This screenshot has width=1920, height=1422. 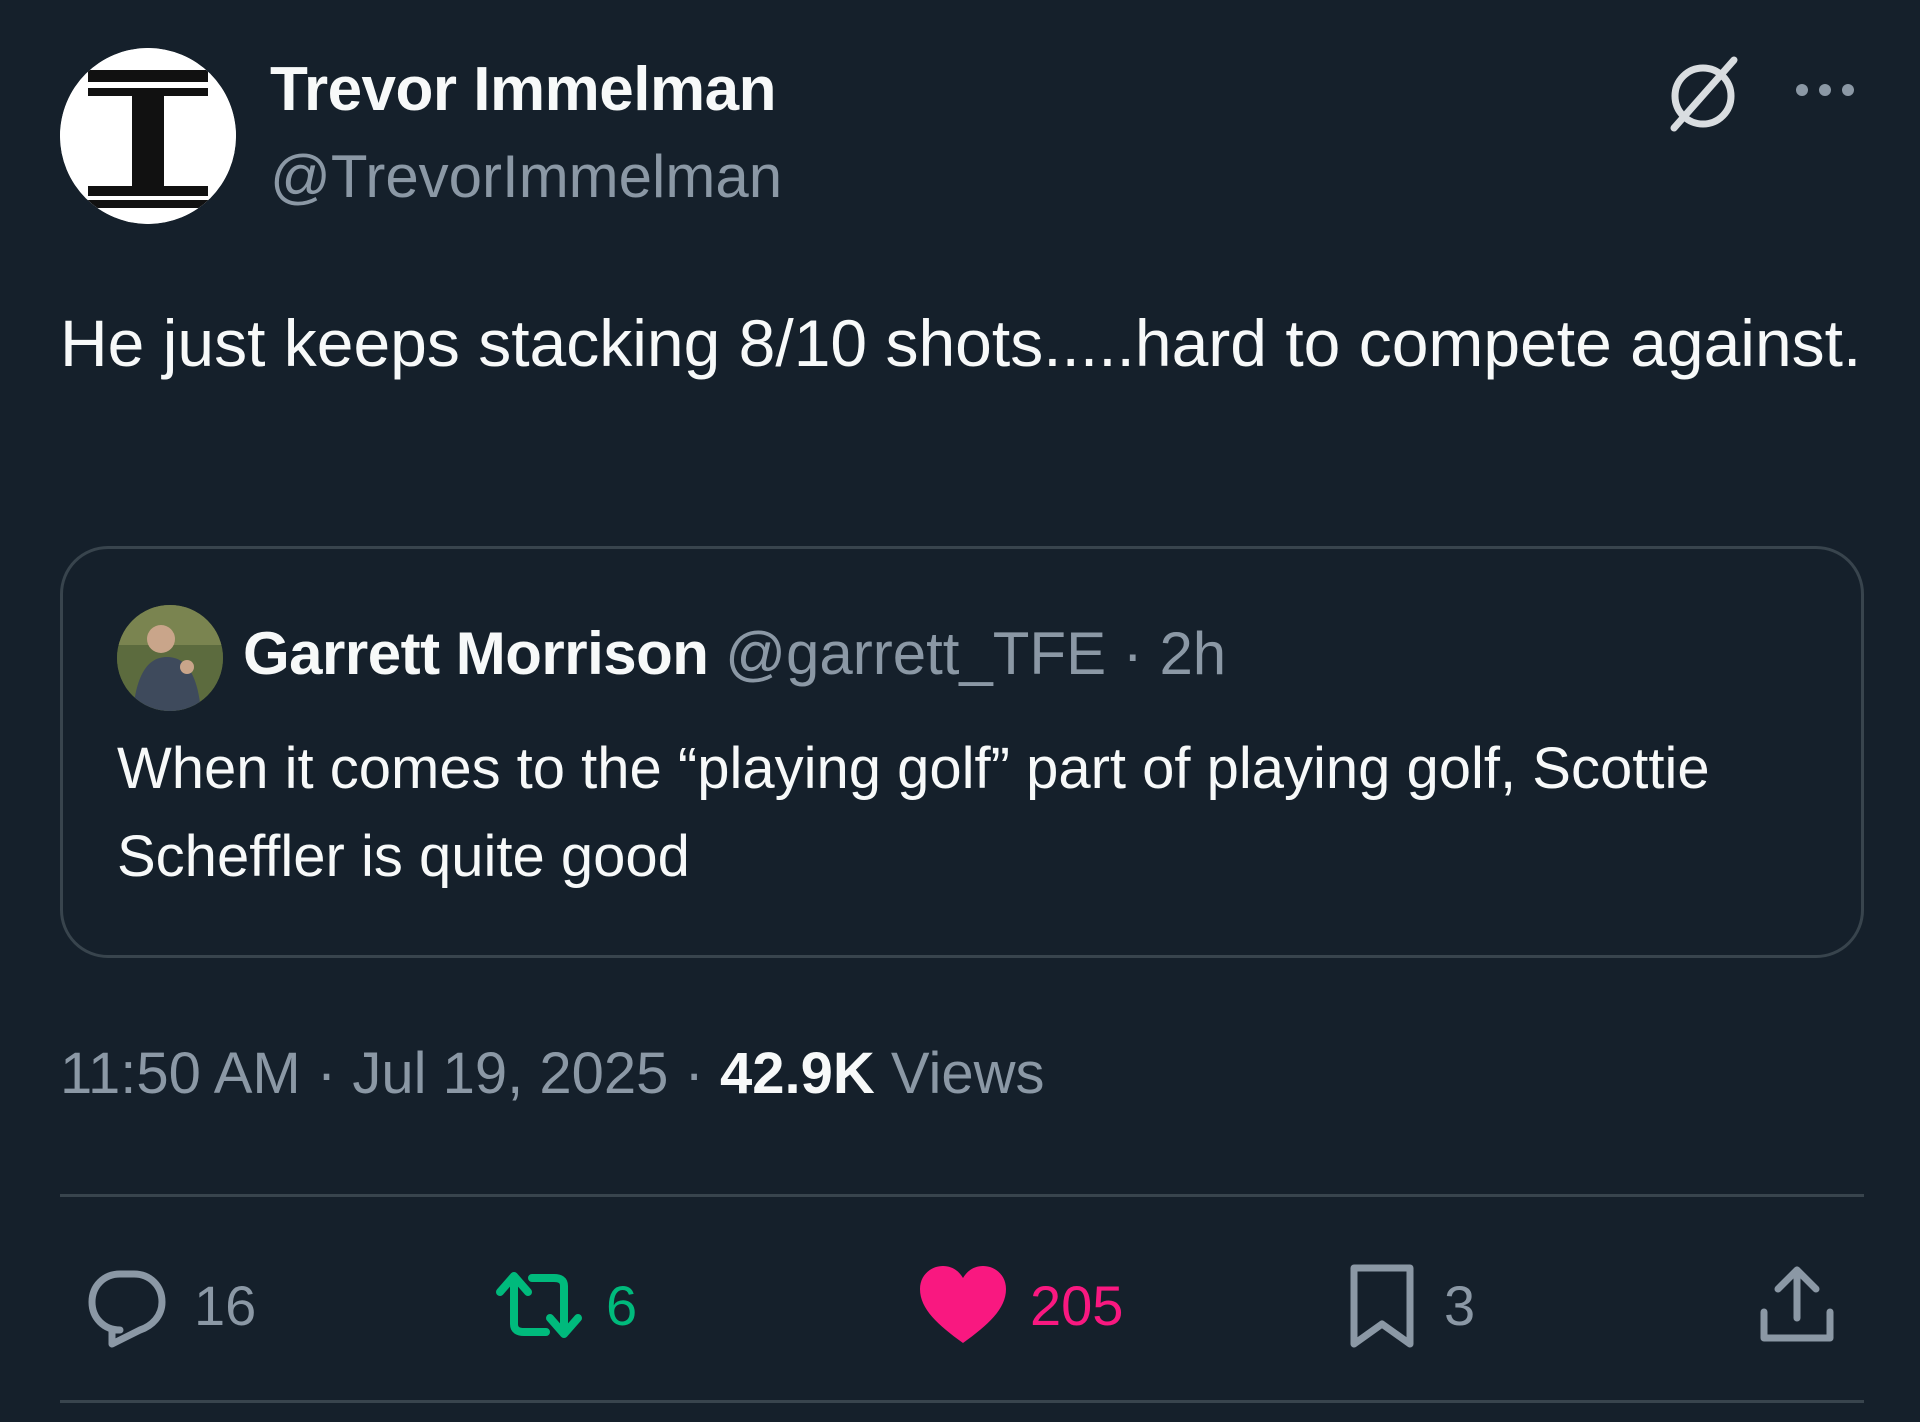 I want to click on views-label: Views, so click(x=967, y=1073).